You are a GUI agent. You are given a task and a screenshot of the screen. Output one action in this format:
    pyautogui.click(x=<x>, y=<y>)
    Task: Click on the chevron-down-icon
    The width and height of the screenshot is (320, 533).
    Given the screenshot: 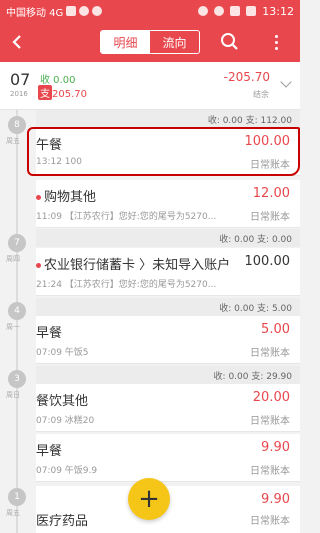 What is the action you would take?
    pyautogui.click(x=286, y=82)
    